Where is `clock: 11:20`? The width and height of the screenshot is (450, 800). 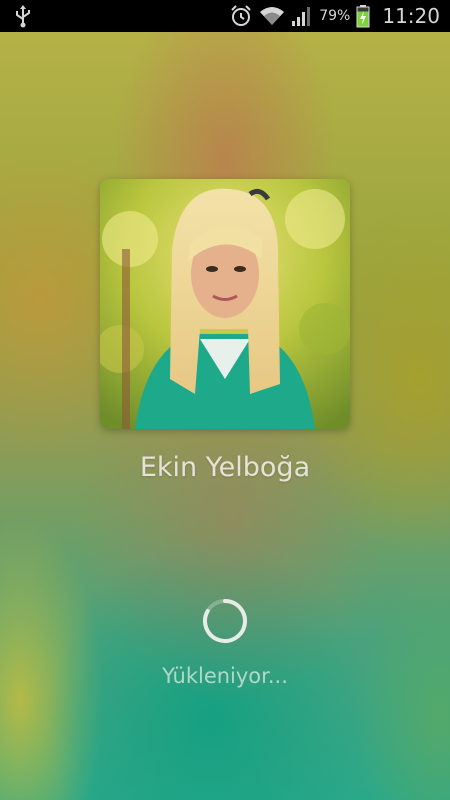 clock: 11:20 is located at coordinates (411, 16).